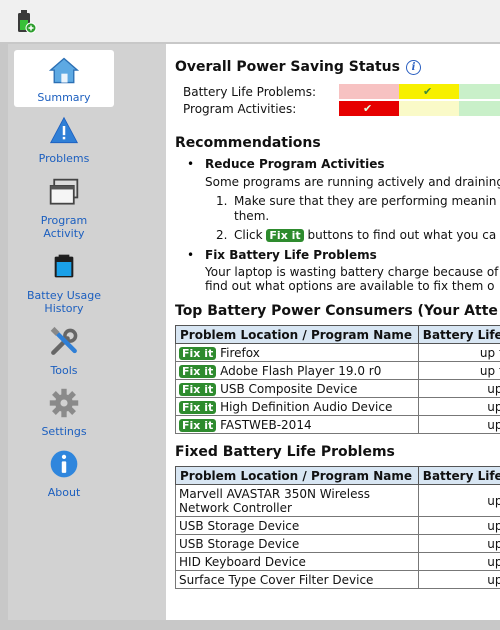  I want to click on program-name: Firefox, so click(240, 352).